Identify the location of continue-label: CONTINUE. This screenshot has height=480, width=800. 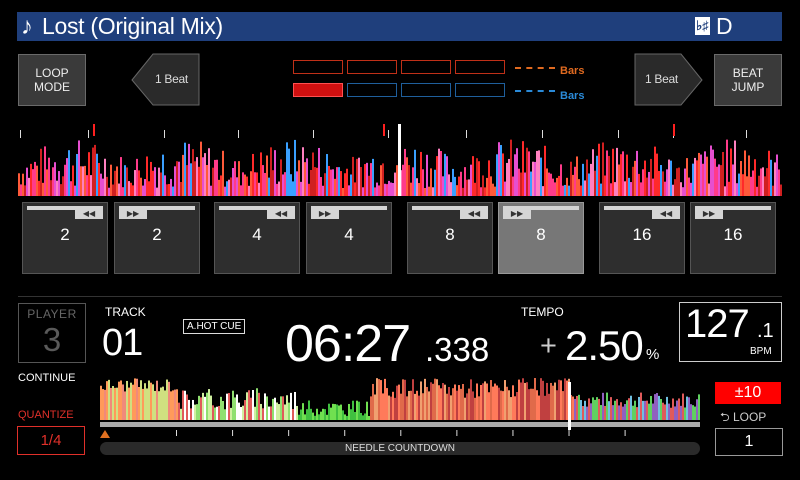
(47, 378).